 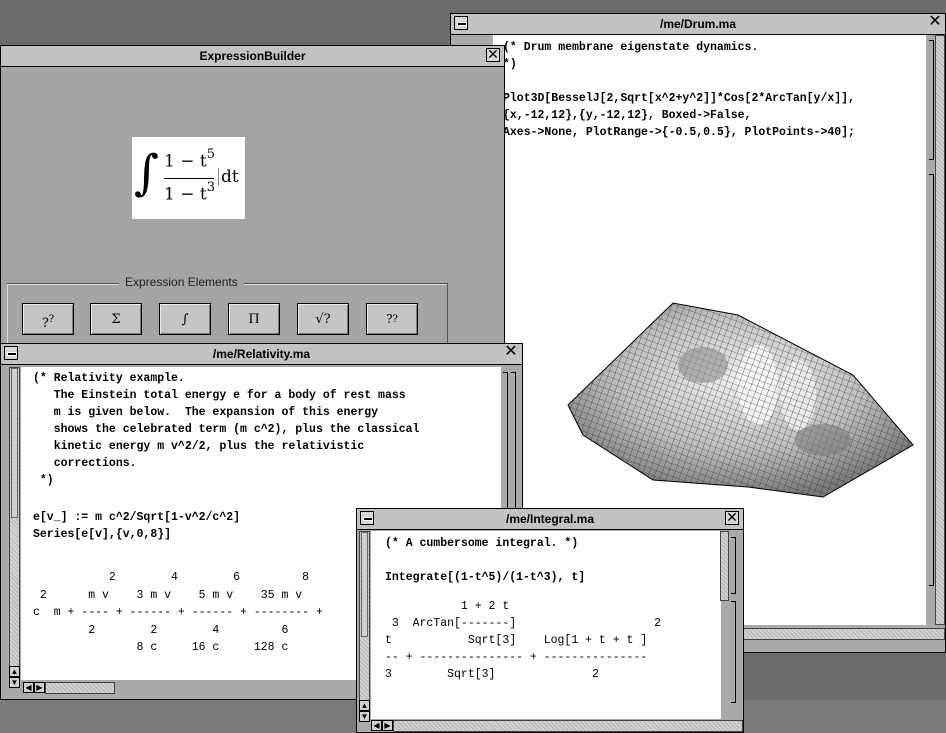 What do you see at coordinates (147, 173) in the screenshot?
I see `integral-sign: ∫` at bounding box center [147, 173].